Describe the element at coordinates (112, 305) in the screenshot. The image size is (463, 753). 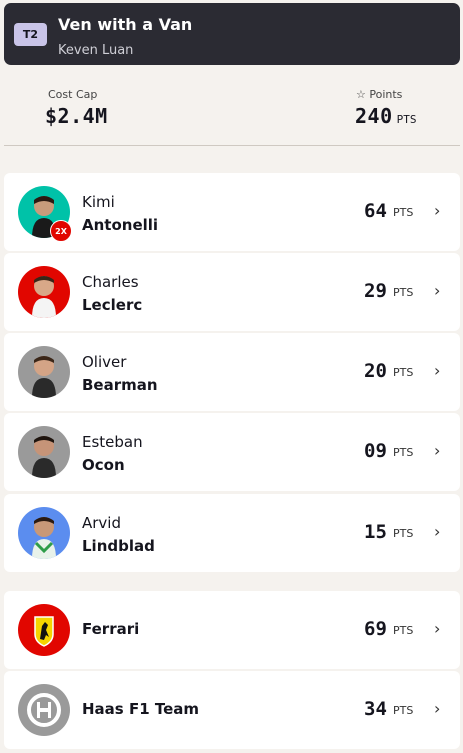
I see `driver-last-name: Leclerc` at that location.